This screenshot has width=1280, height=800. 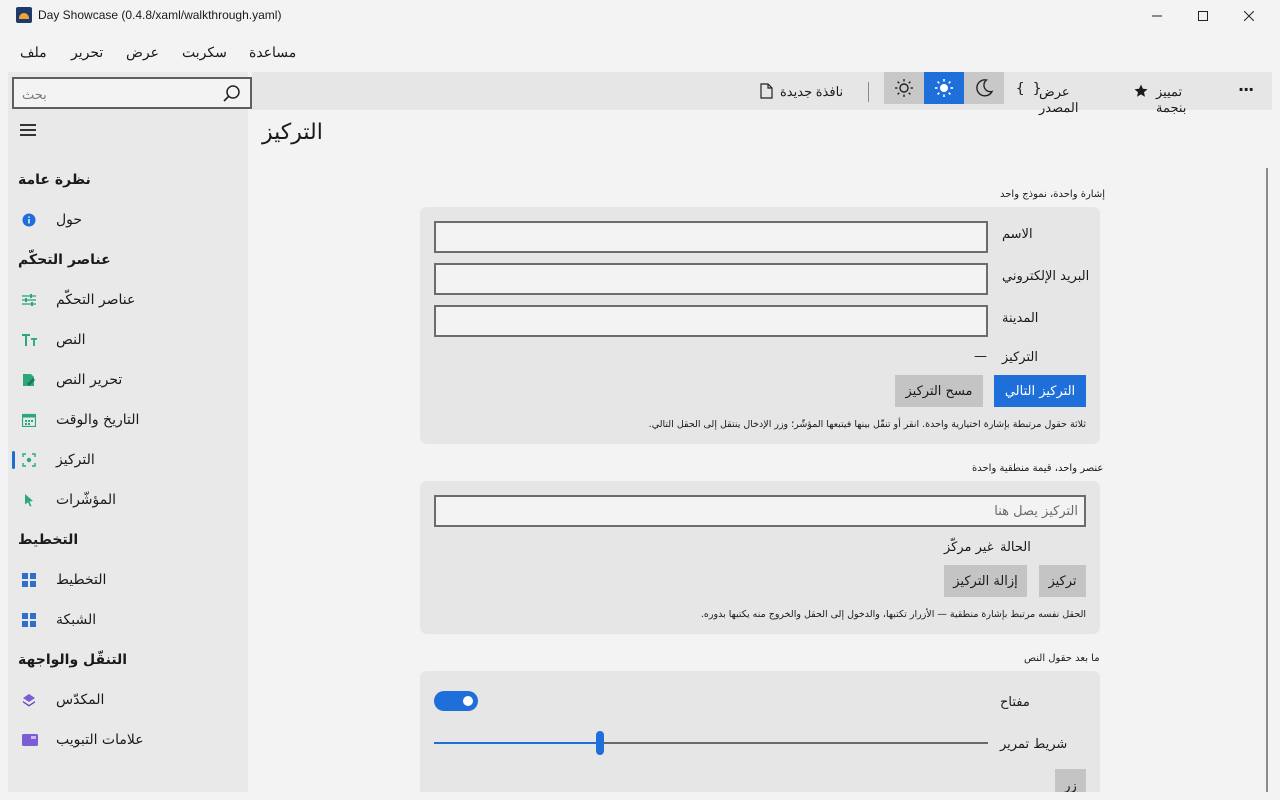 What do you see at coordinates (640, 52) in the screenshot?
I see `menu-bar: ملف تحرير عرض سكربت مساعدة` at bounding box center [640, 52].